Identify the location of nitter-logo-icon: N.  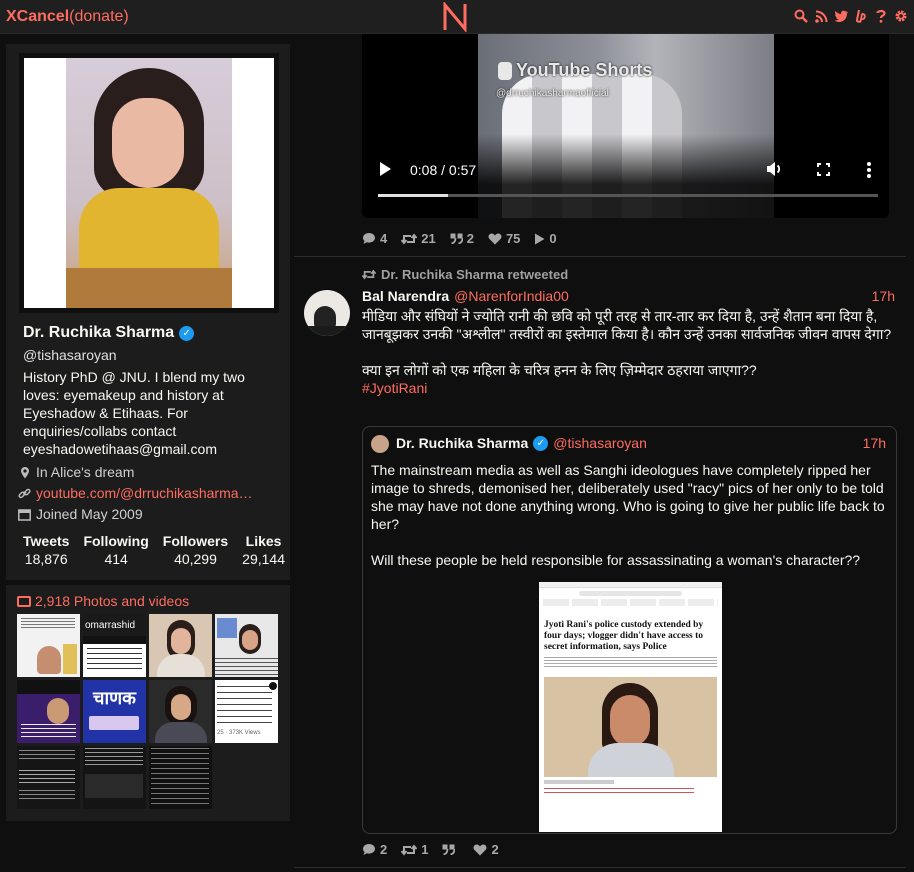
(455, 17).